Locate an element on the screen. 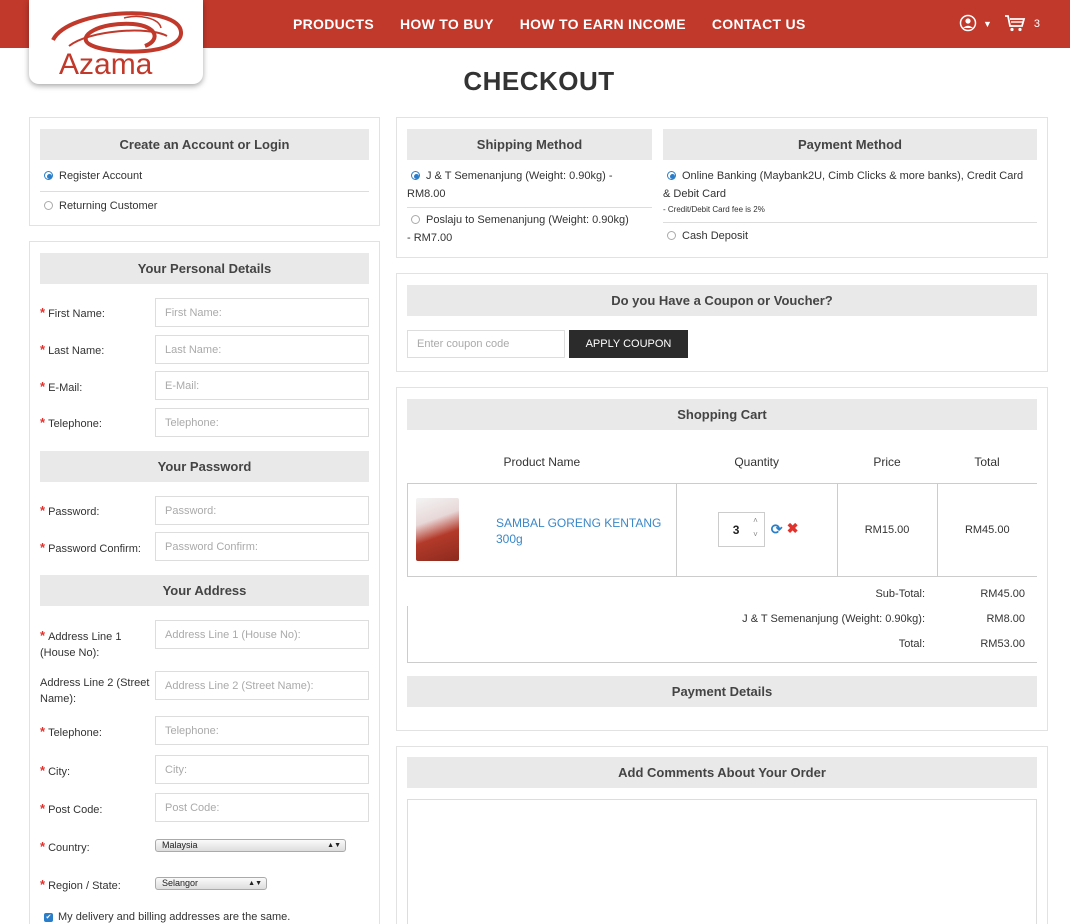  address-telephone-input is located at coordinates (262, 730).